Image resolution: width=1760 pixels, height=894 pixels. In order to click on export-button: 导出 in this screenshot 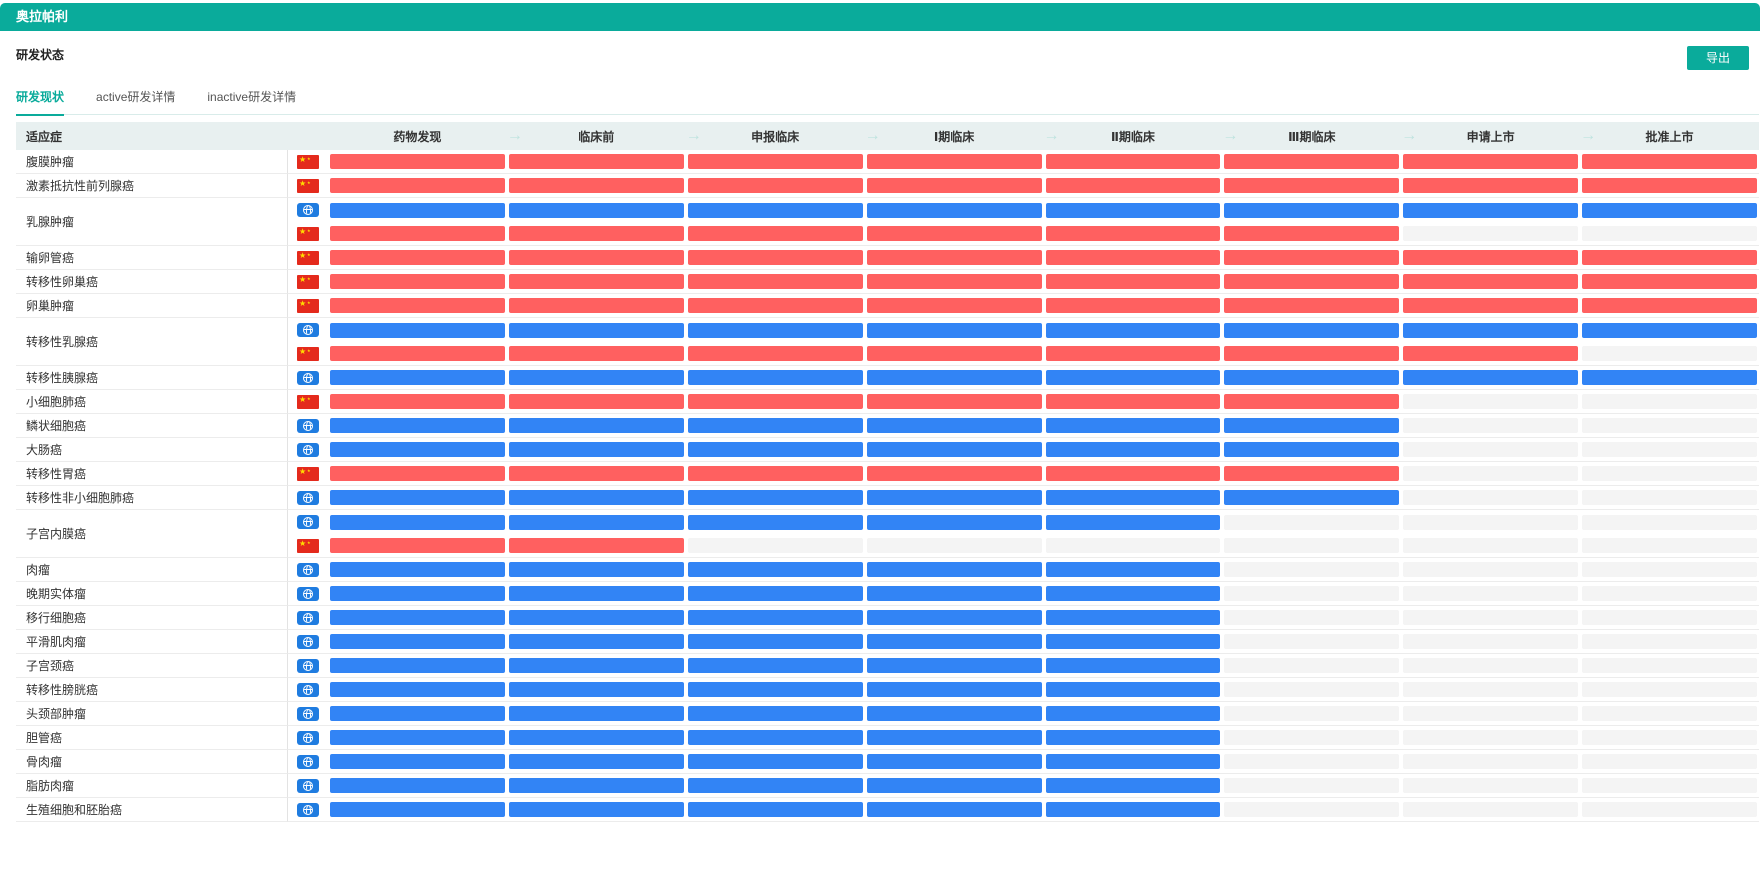, I will do `click(1718, 58)`.